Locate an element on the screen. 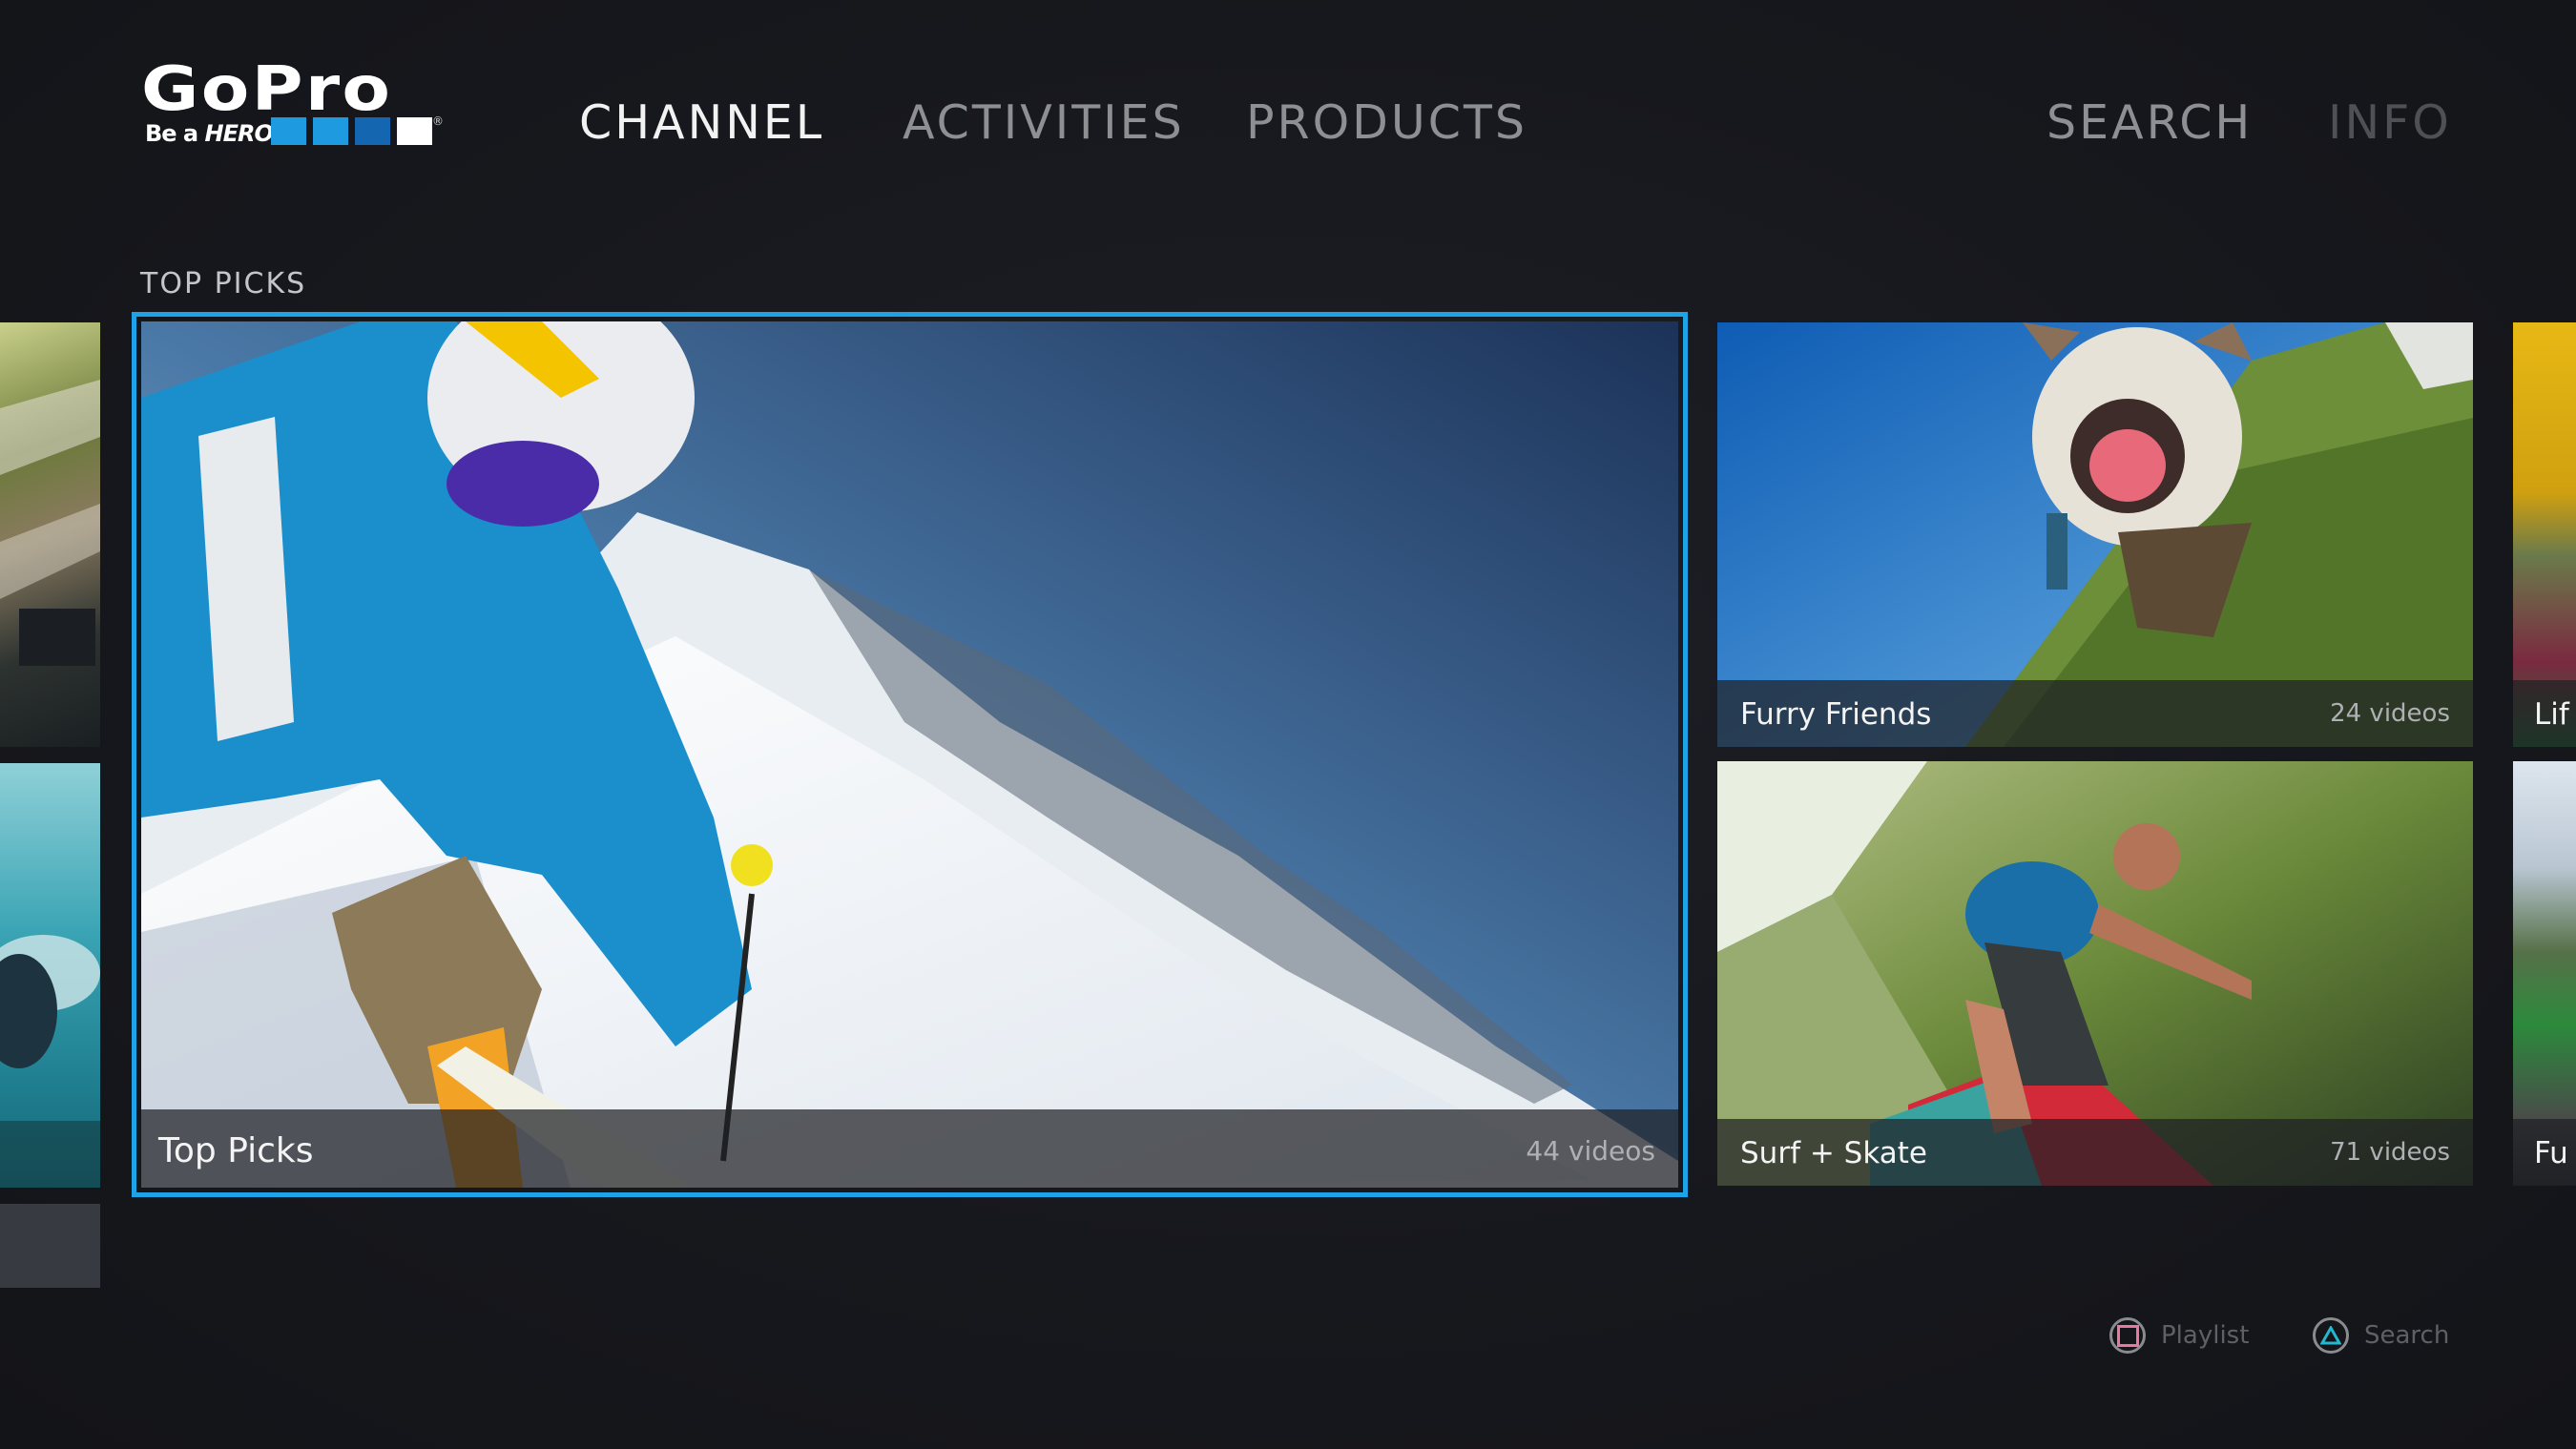 The image size is (2576, 1449). tile-title: Top Picks is located at coordinates (236, 1150).